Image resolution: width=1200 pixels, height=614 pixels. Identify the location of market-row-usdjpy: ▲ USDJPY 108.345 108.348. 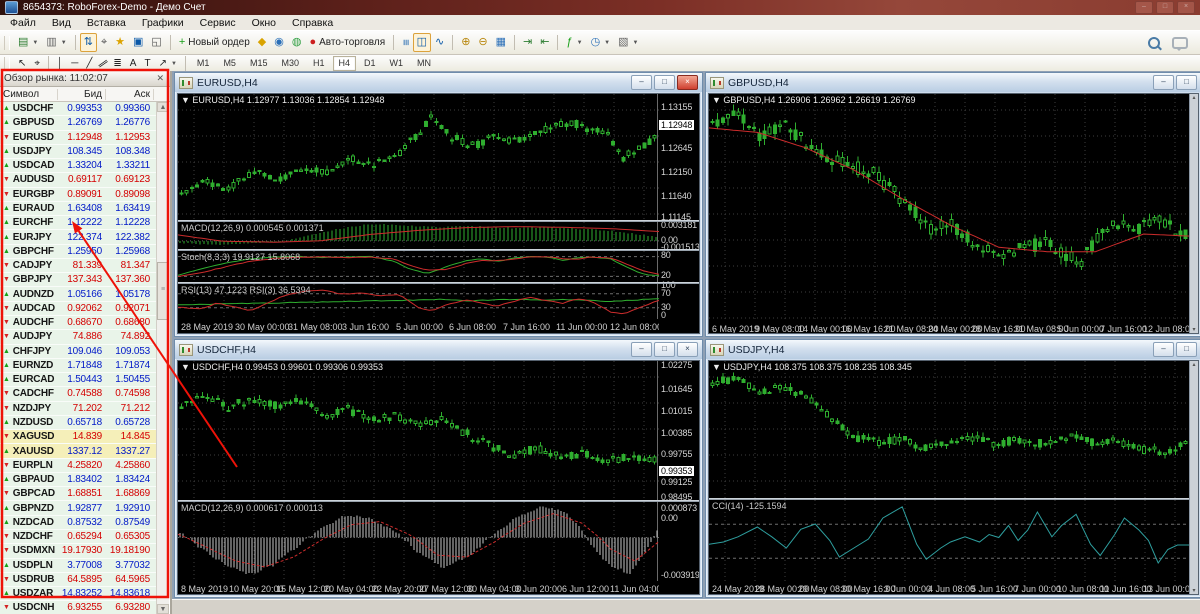
(78, 152).